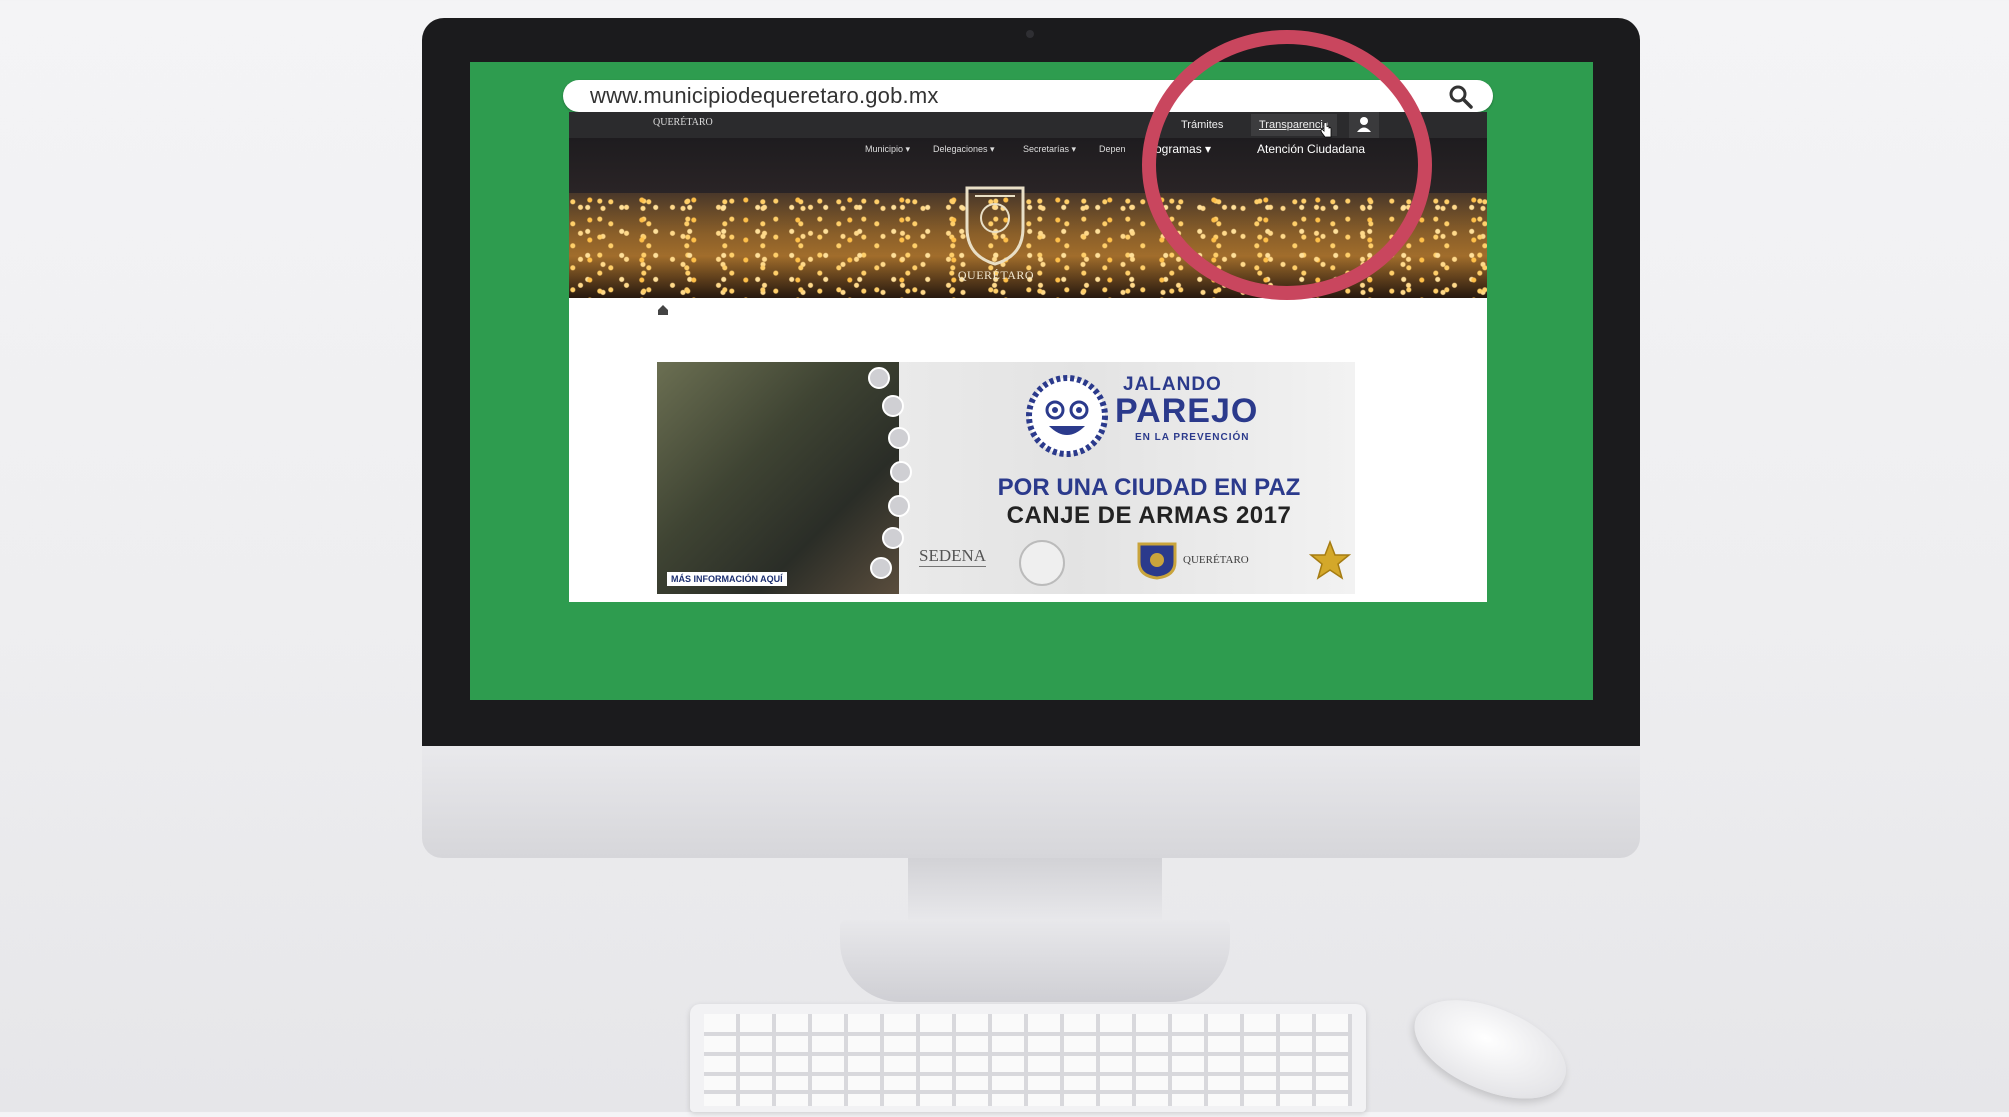  Describe the element at coordinates (1030, 34) in the screenshot. I see `camera-icon` at that location.